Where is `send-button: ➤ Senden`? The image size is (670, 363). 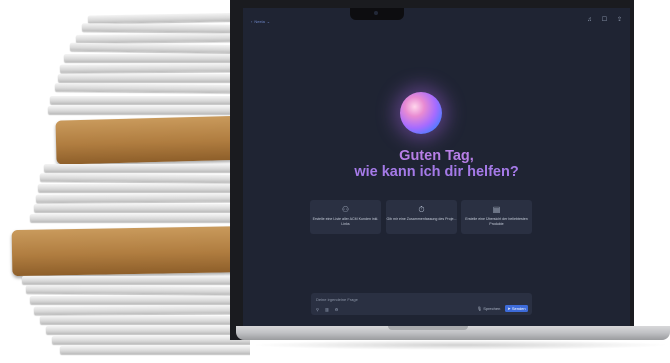
send-button: ➤ Senden is located at coordinates (516, 308).